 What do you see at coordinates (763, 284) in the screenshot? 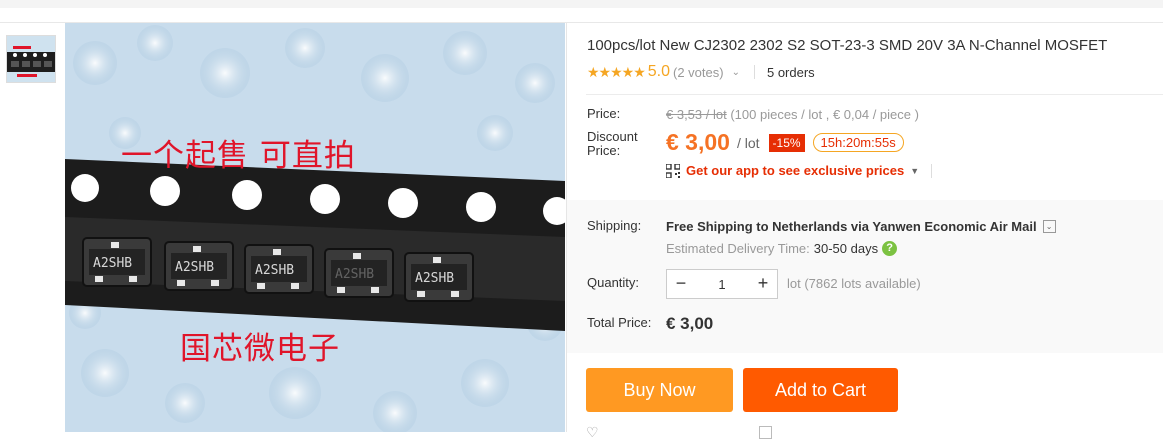
I see `increment-button: +` at bounding box center [763, 284].